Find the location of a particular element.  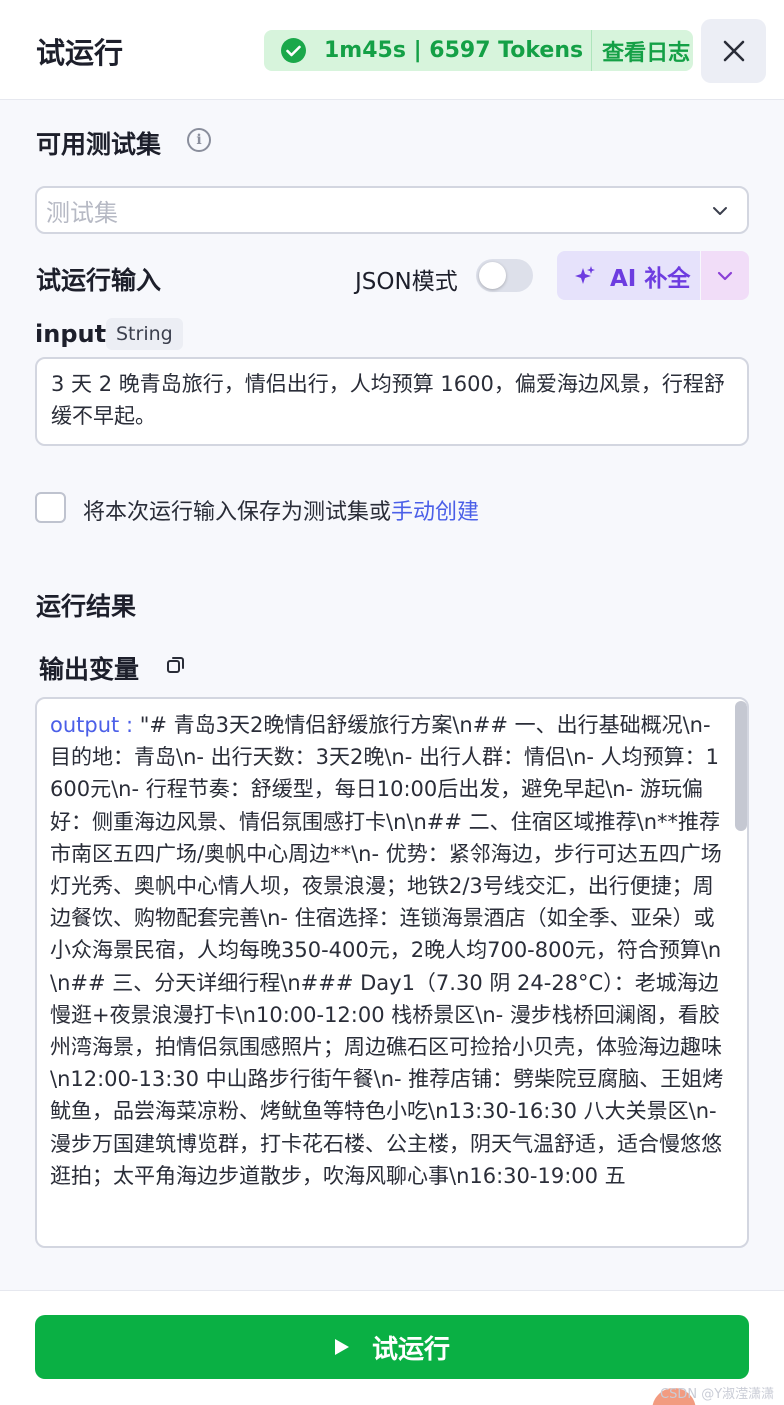

json-mode-toggle is located at coordinates (504, 275).